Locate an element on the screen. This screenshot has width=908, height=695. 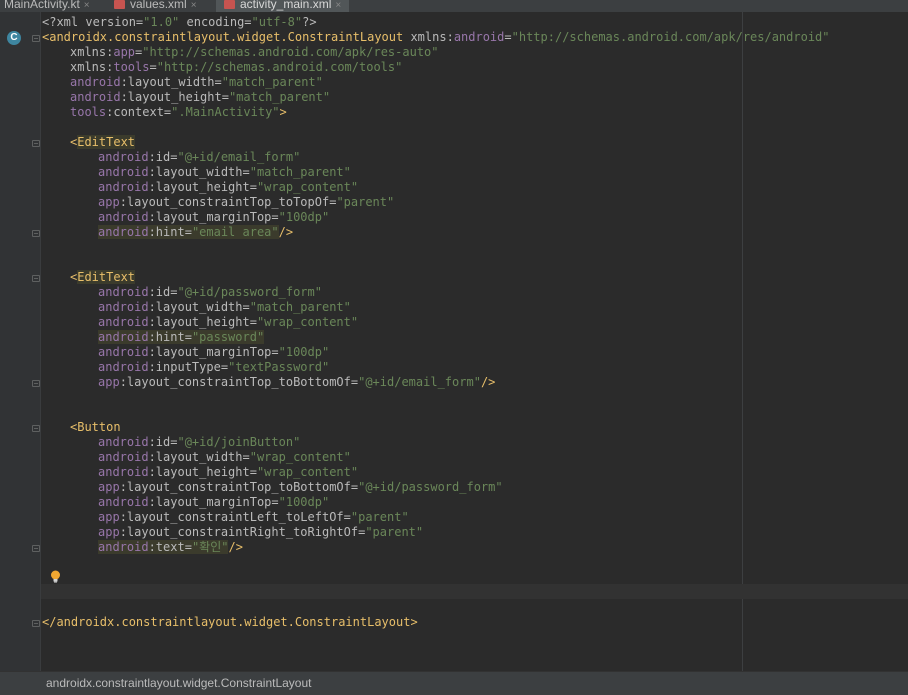
code-line: android:id="@+id/joinButton" is located at coordinates (199, 442).